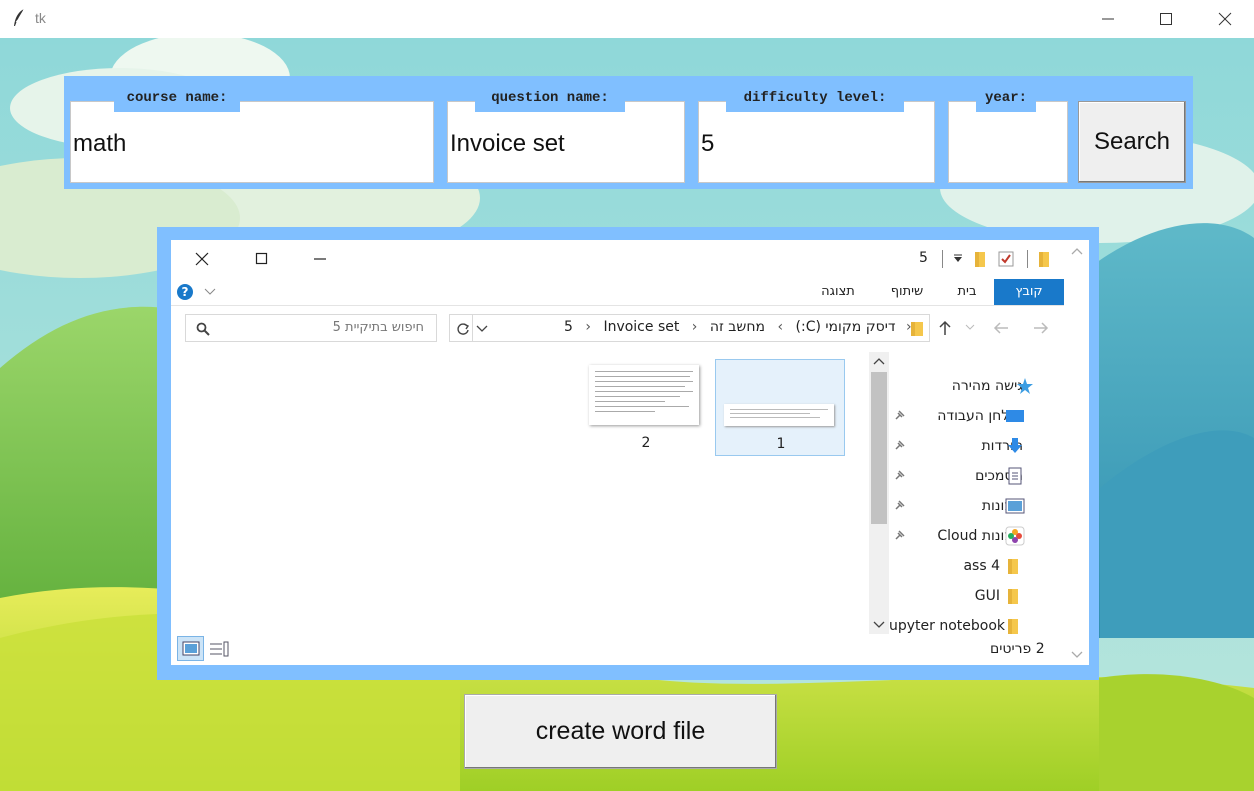  I want to click on tab-view: תצוגה, so click(838, 292).